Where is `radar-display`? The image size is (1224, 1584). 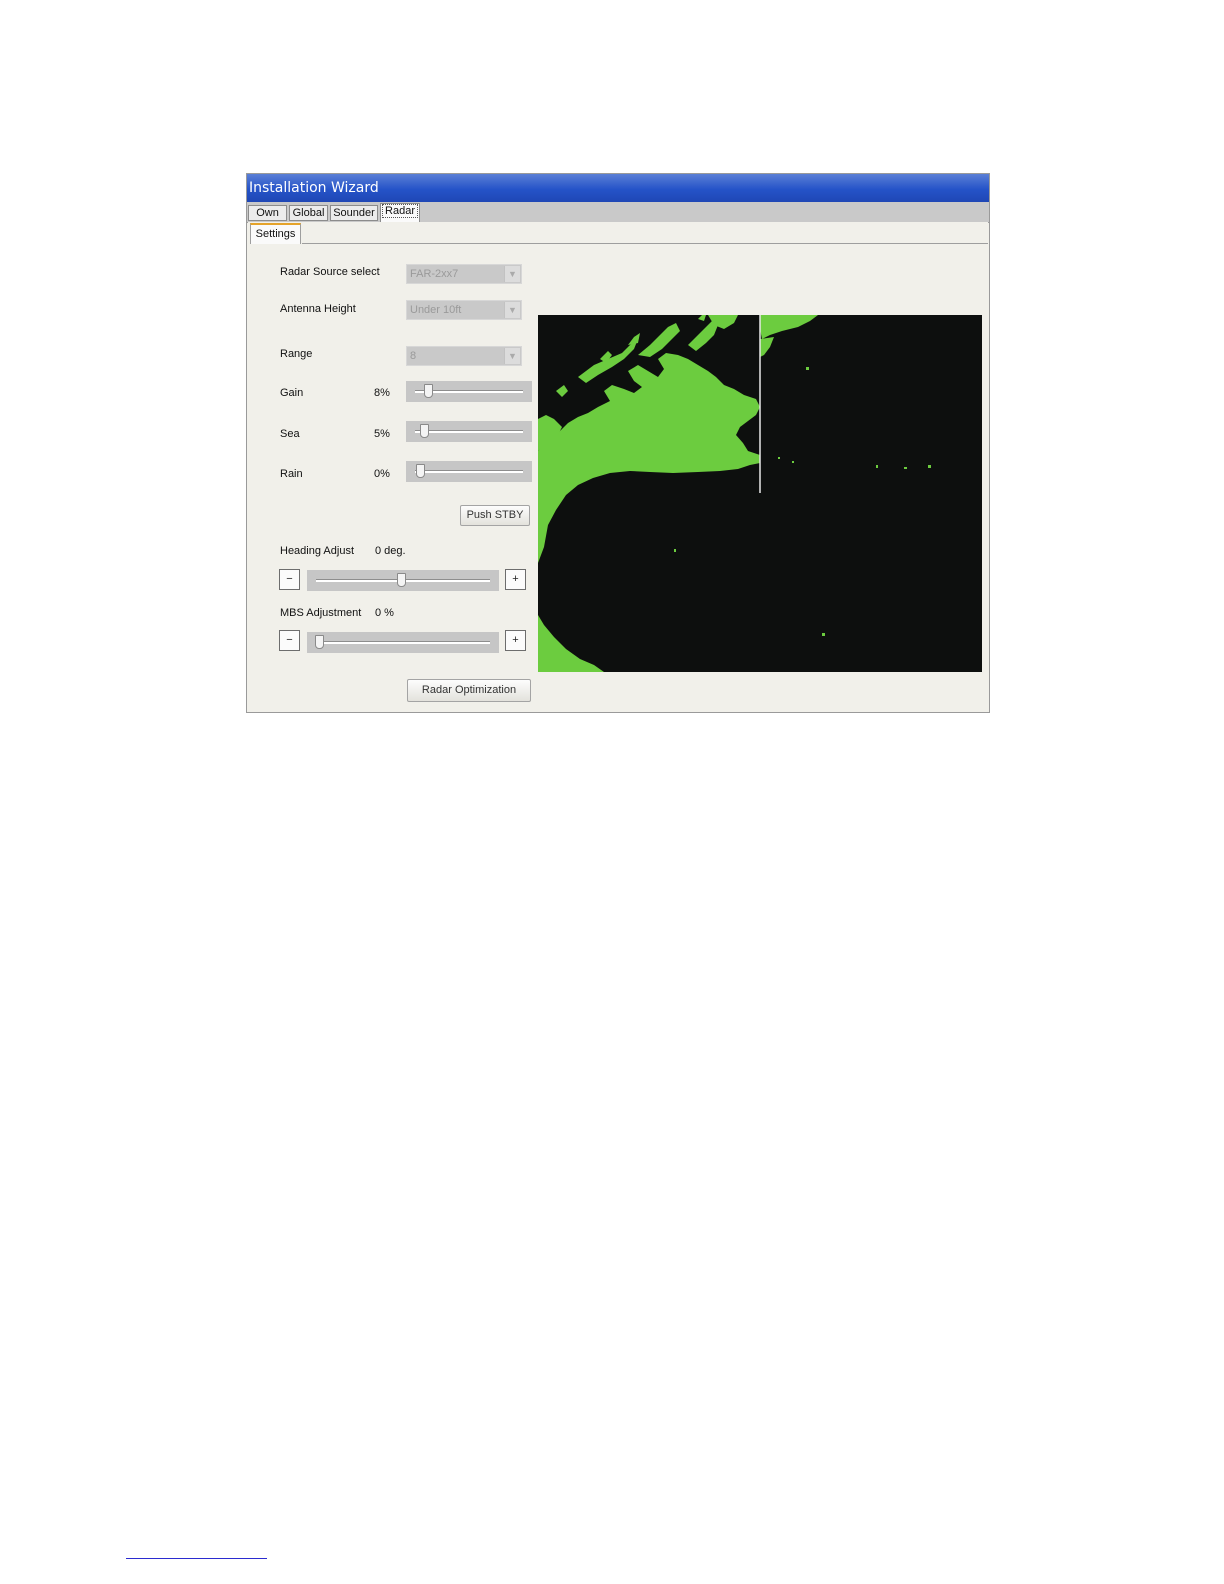 radar-display is located at coordinates (760, 493).